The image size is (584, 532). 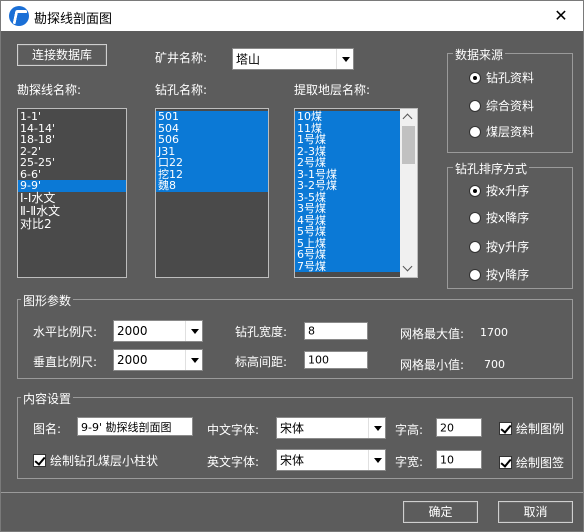 I want to click on radio-label: 按y升序, so click(x=508, y=247).